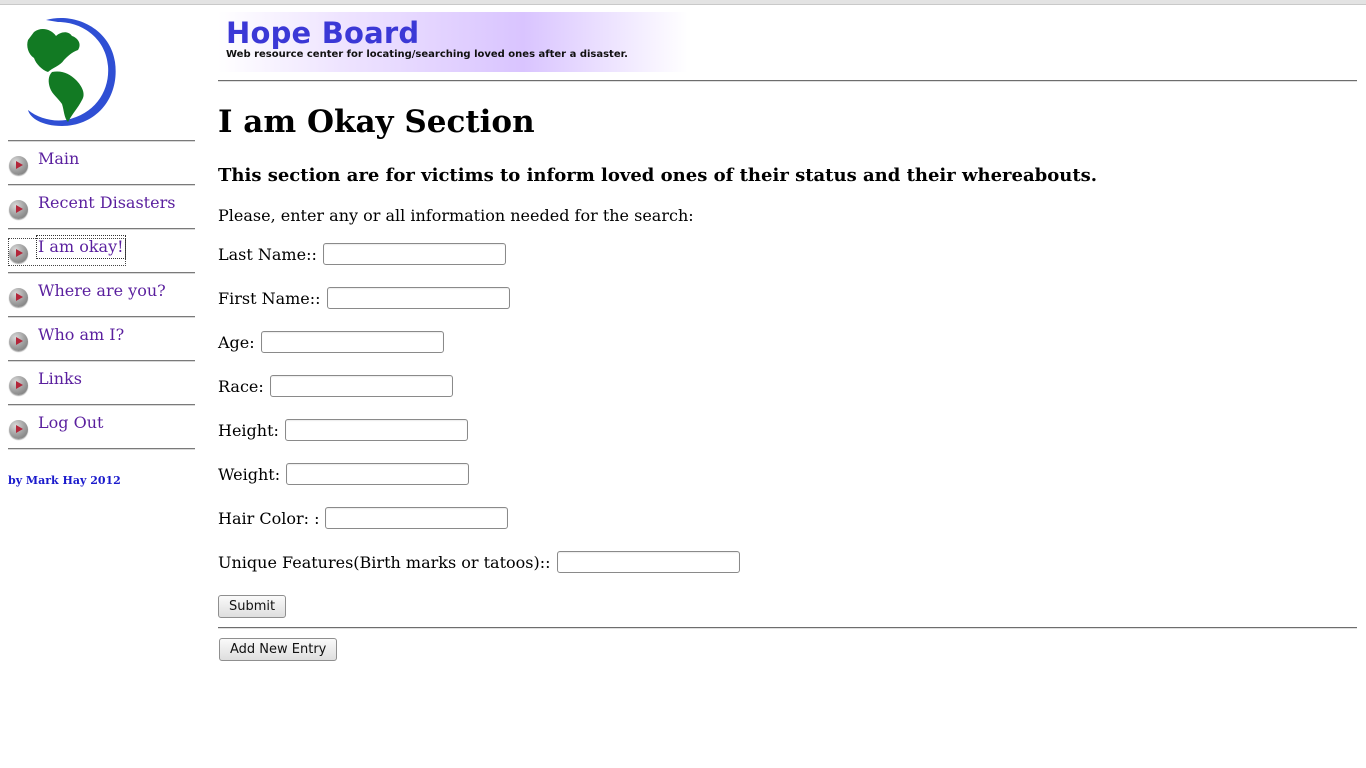 The height and width of the screenshot is (768, 1366). I want to click on globe-logo-icon, so click(67, 72).